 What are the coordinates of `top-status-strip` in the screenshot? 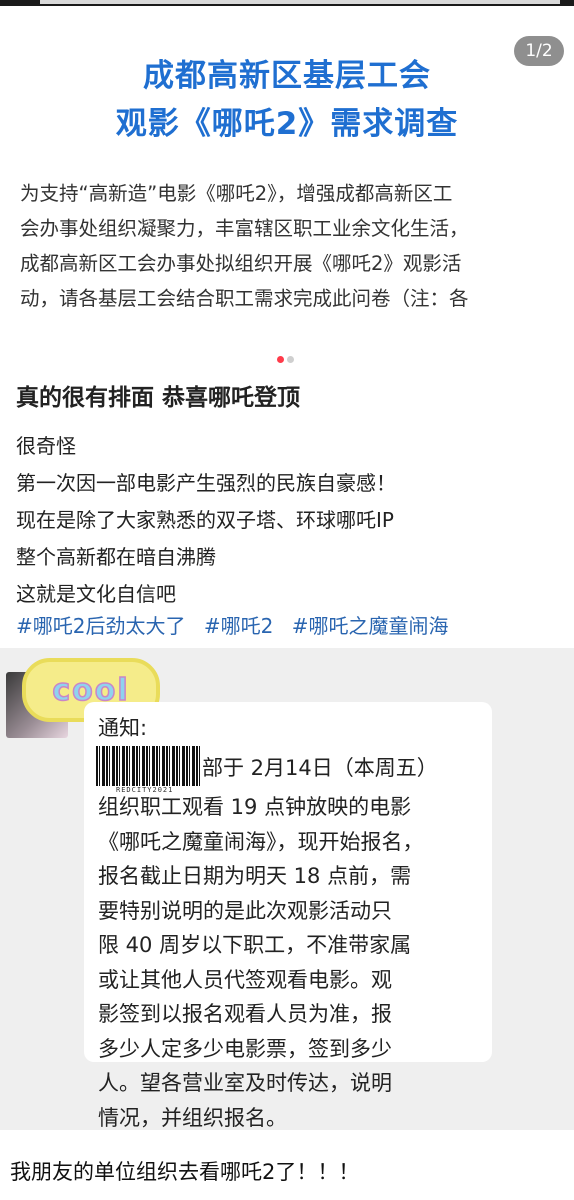 It's located at (287, 3).